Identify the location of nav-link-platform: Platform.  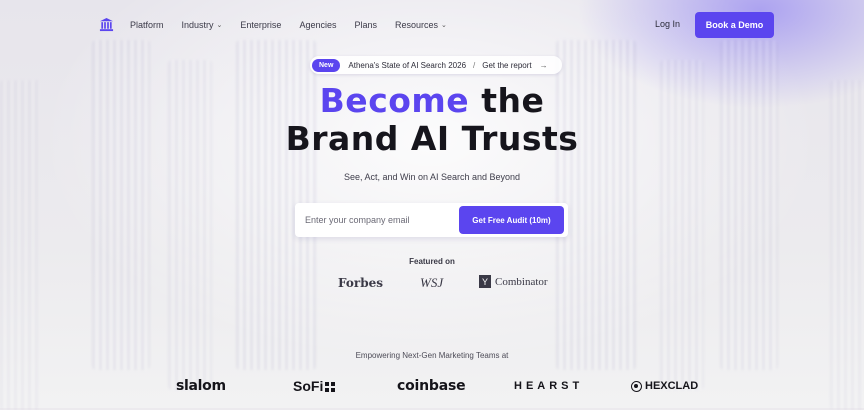
(147, 25).